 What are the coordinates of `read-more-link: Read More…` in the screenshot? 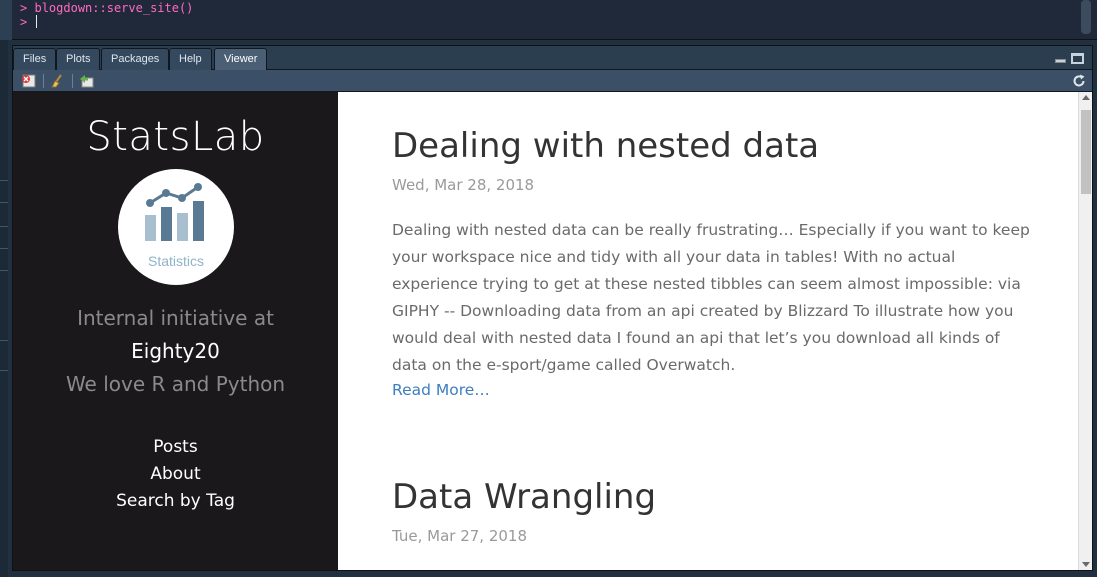 It's located at (441, 390).